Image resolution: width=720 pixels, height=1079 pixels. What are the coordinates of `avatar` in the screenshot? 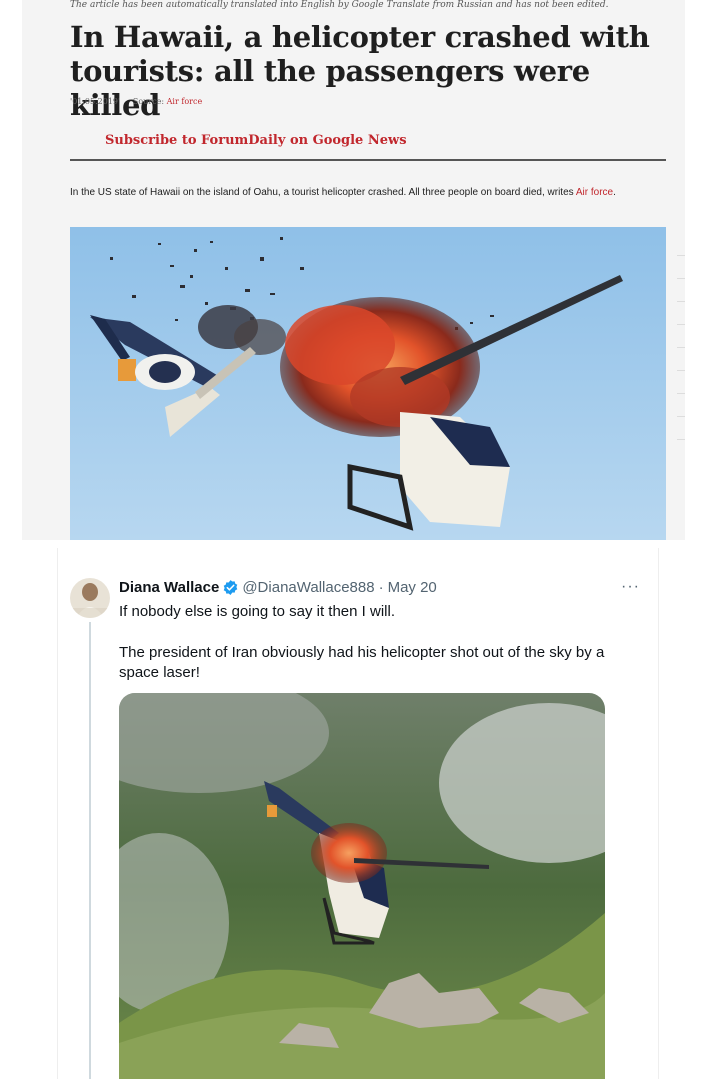 It's located at (90, 598).